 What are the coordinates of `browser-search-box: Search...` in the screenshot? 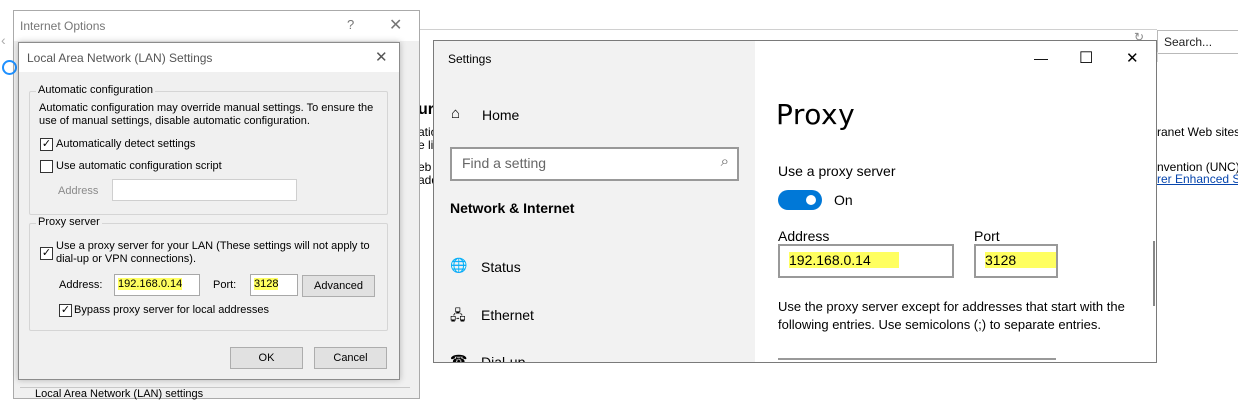 It's located at (1197, 42).